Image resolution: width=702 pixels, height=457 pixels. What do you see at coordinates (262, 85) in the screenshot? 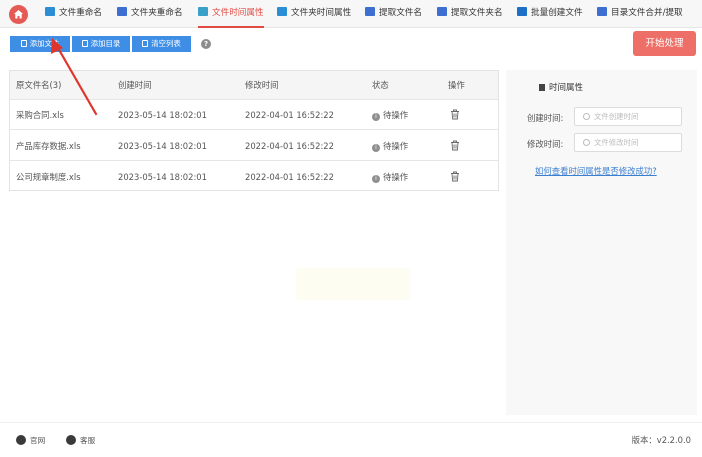
I see `column-header-modified: 修改时间` at bounding box center [262, 85].